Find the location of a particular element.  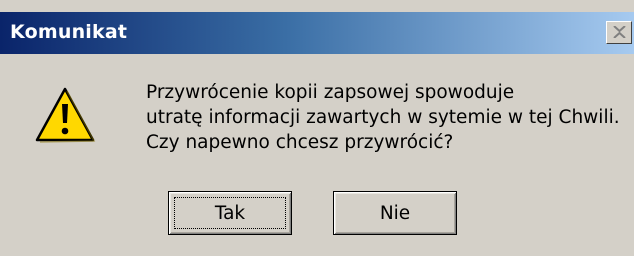

no-button-label: Nie is located at coordinates (395, 213).